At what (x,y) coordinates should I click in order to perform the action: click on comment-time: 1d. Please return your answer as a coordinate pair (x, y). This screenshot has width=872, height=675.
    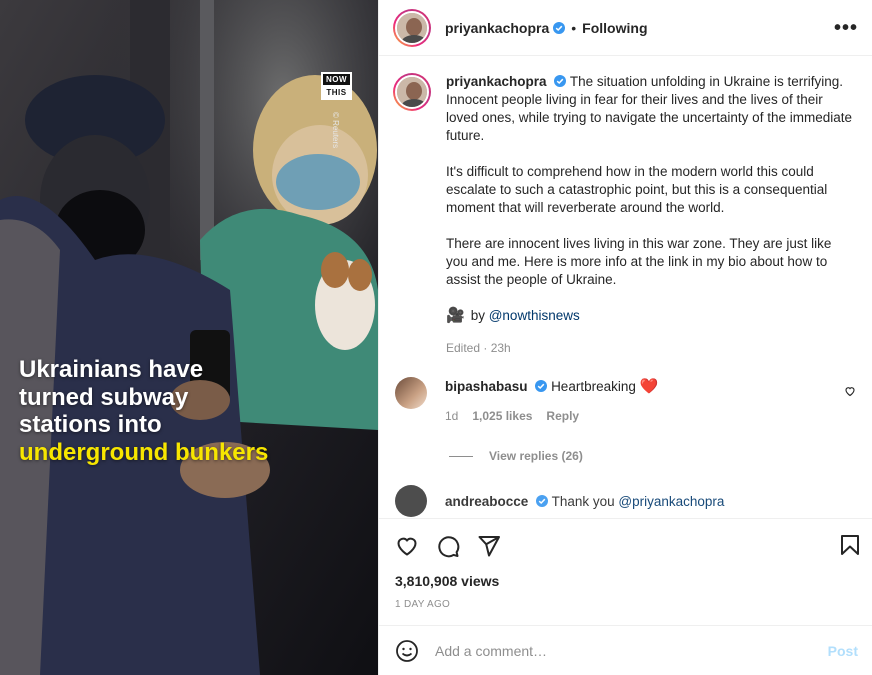
    Looking at the image, I should click on (452, 416).